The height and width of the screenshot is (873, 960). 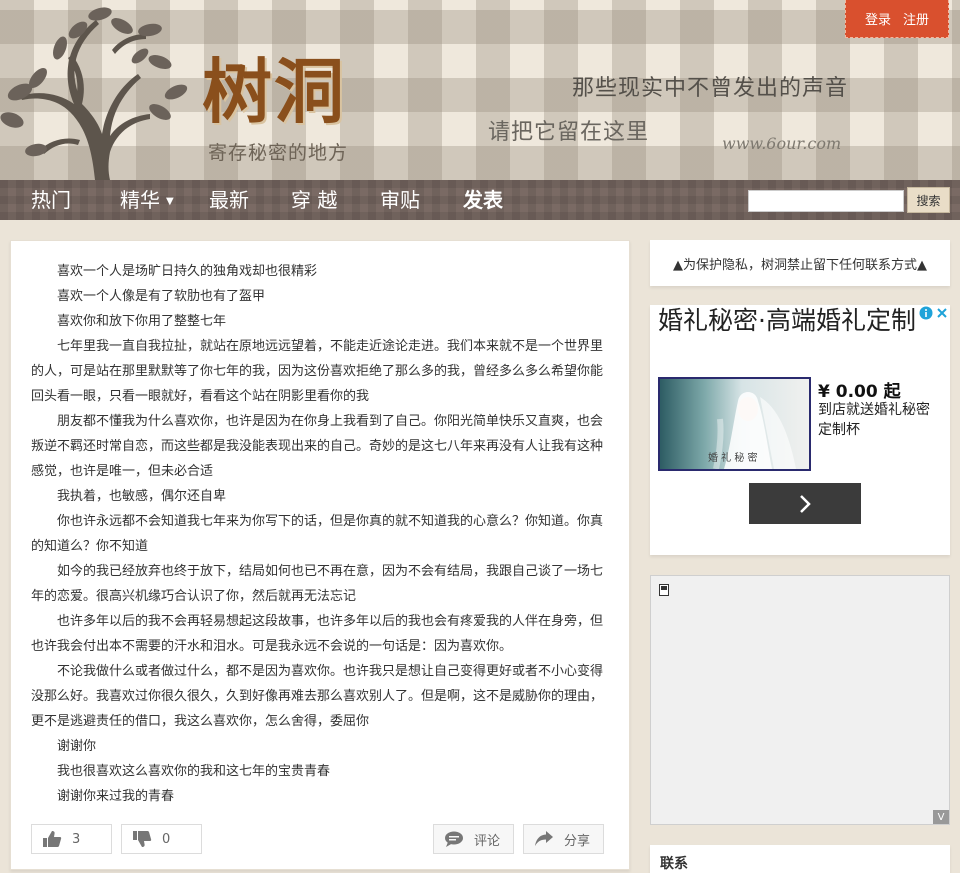 What do you see at coordinates (878, 18) in the screenshot?
I see `login-link: 登录` at bounding box center [878, 18].